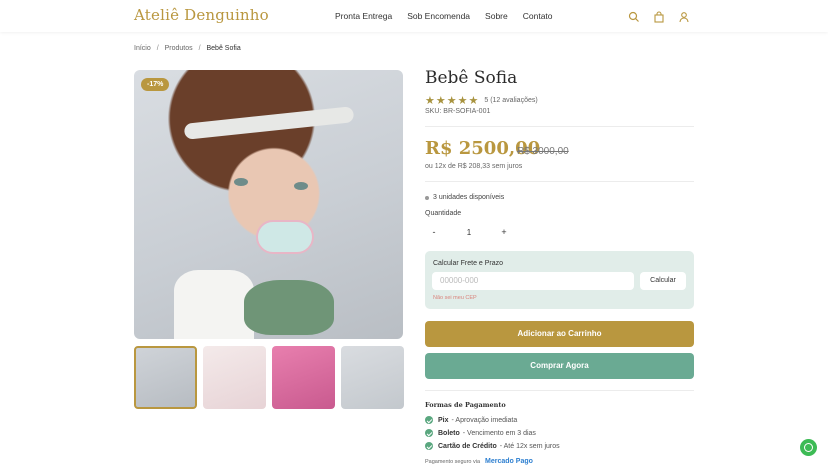  What do you see at coordinates (634, 16) in the screenshot?
I see `search-icon` at bounding box center [634, 16].